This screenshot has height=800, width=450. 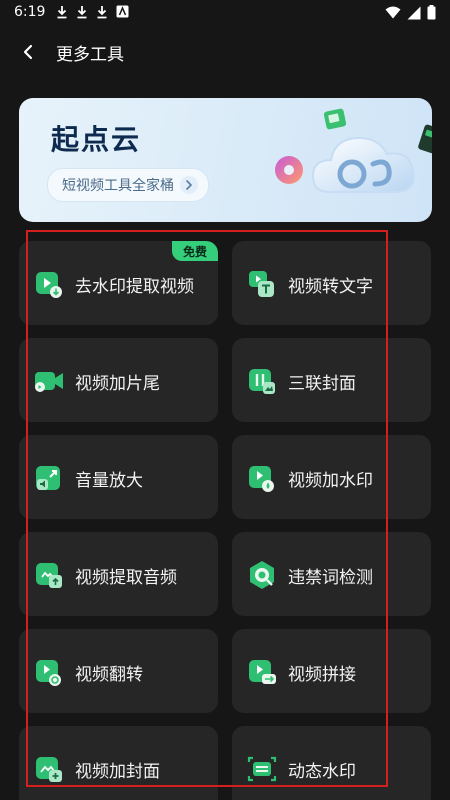 What do you see at coordinates (262, 381) in the screenshot?
I see `triple-cover-icon` at bounding box center [262, 381].